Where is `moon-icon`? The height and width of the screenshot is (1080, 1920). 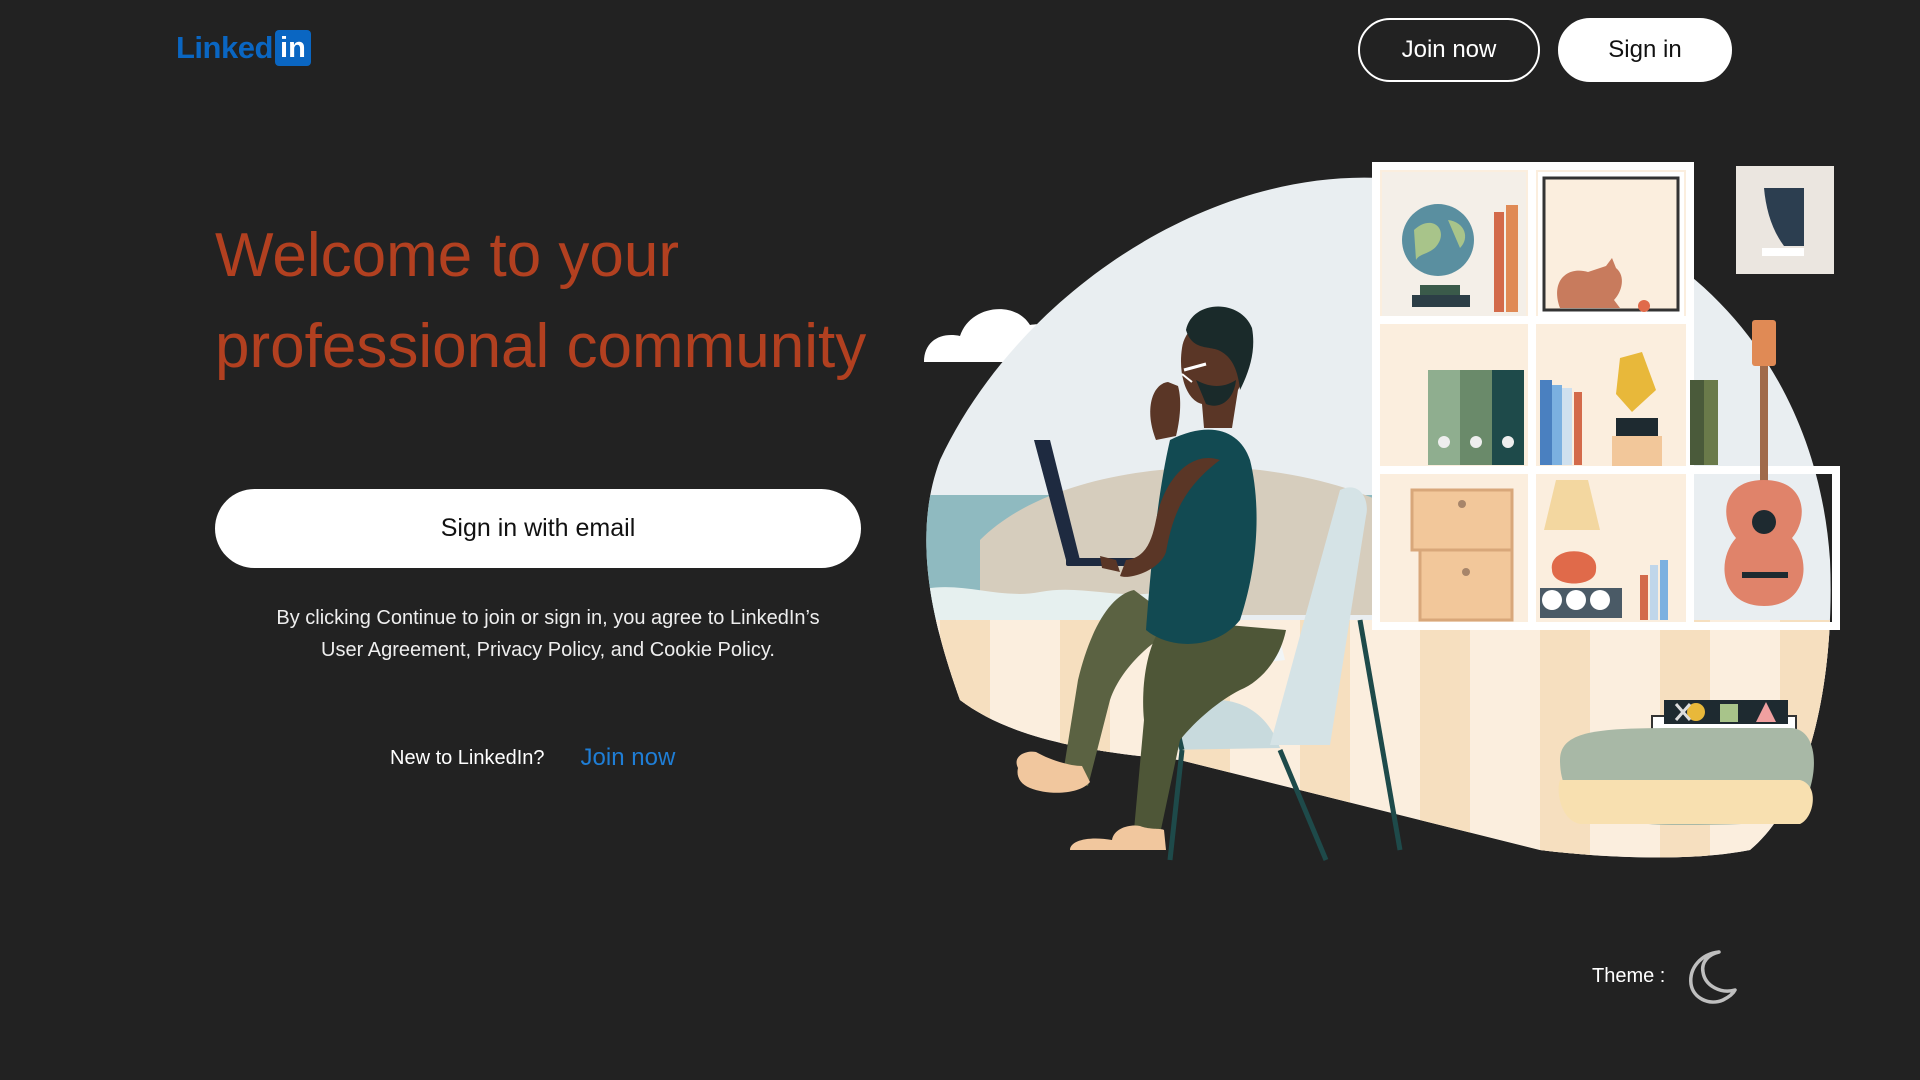
moon-icon is located at coordinates (1711, 976).